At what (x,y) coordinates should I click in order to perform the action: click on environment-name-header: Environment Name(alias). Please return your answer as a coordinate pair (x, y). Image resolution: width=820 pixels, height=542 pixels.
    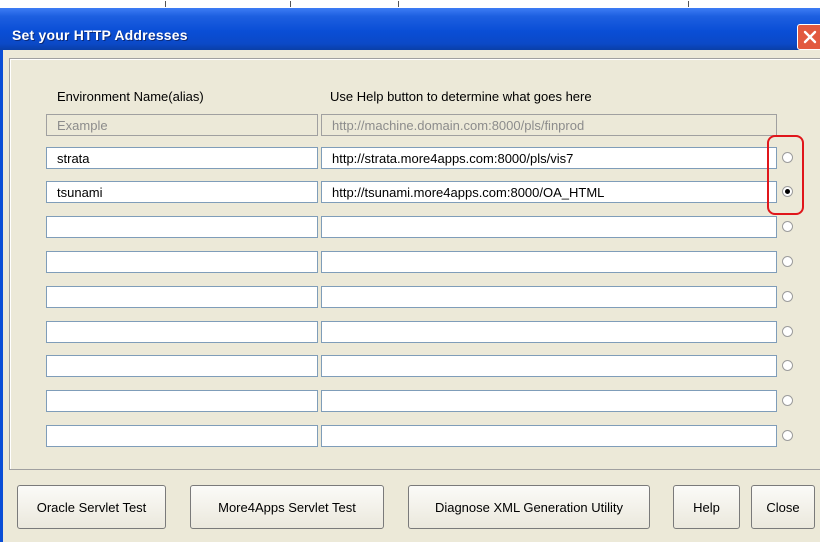
    Looking at the image, I should click on (130, 96).